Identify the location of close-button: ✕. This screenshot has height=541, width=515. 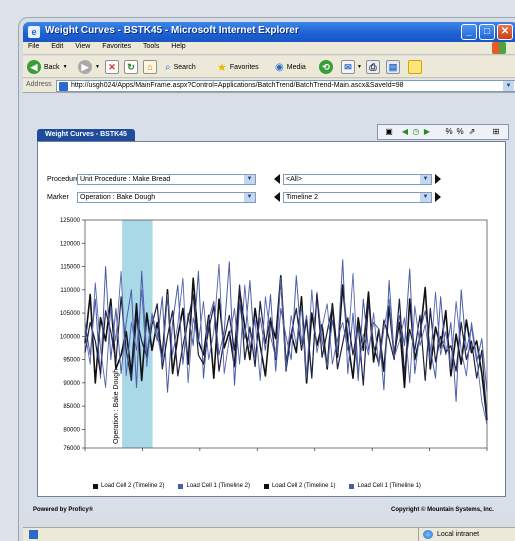
(505, 32).